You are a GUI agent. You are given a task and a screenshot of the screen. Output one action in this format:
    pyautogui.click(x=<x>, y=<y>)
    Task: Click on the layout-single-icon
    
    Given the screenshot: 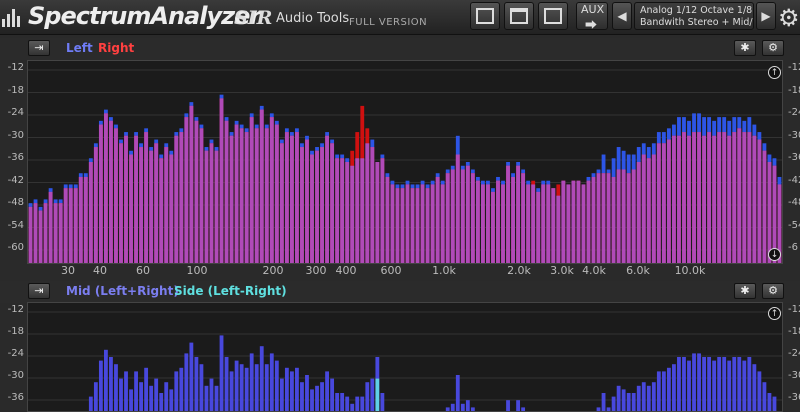 What is the action you would take?
    pyautogui.click(x=485, y=16)
    